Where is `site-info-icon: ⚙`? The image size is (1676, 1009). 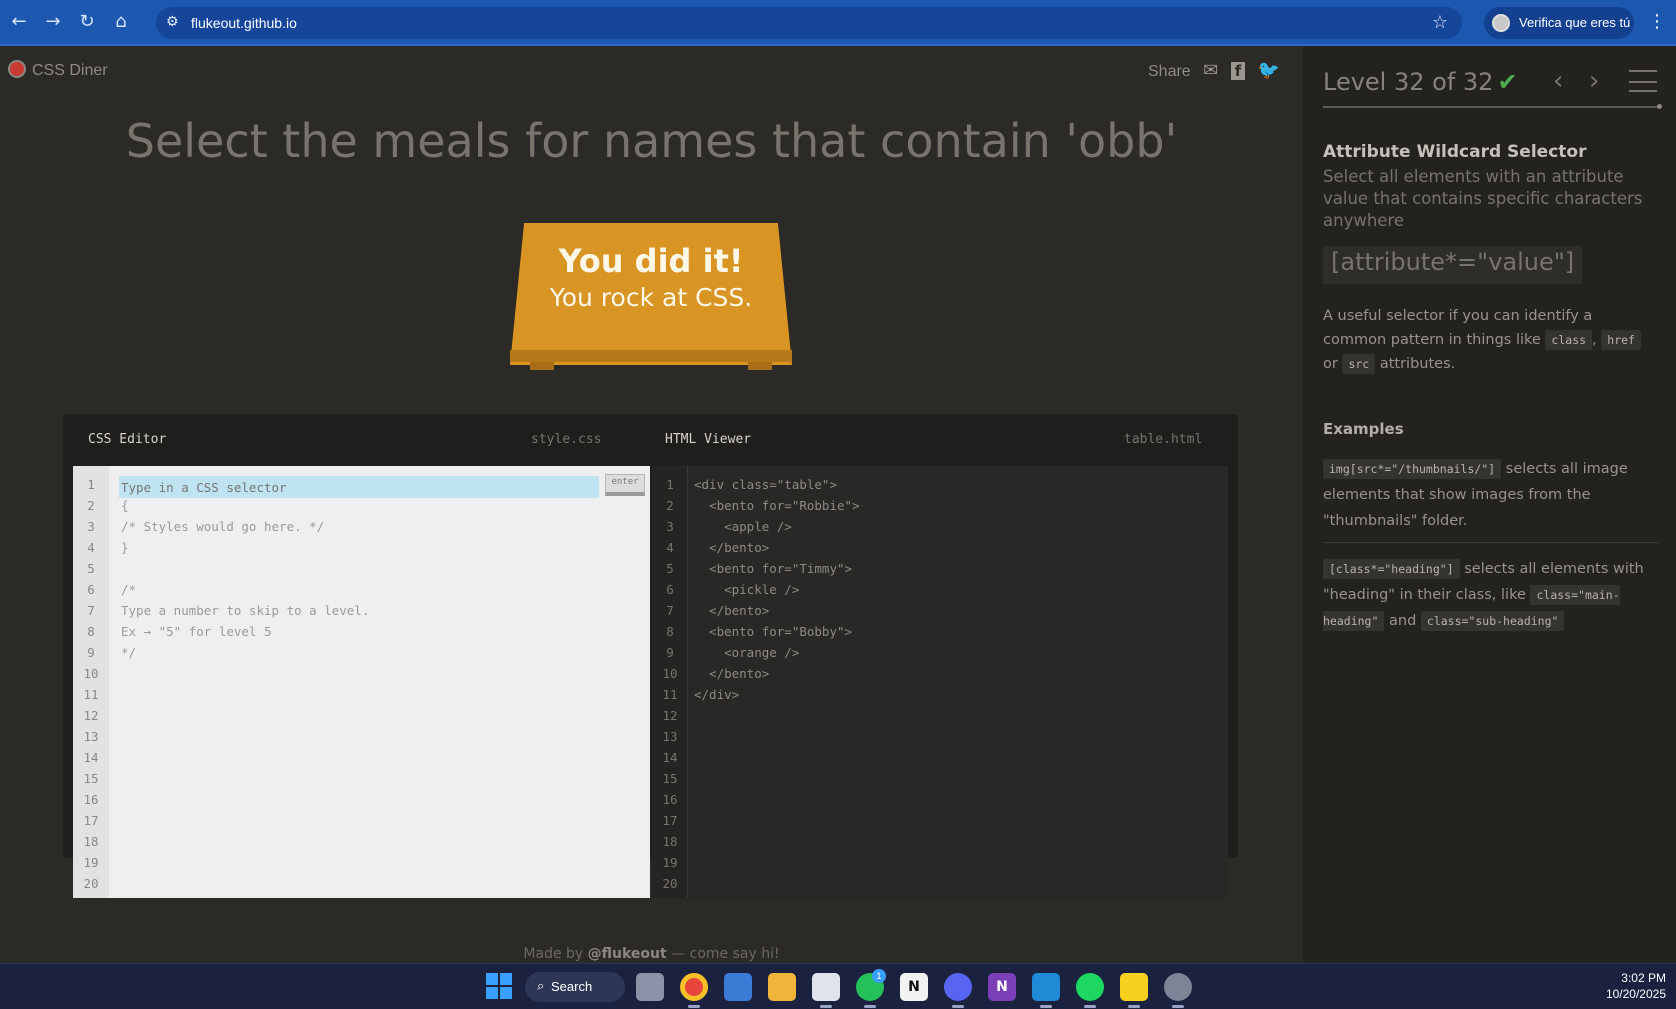 site-info-icon: ⚙ is located at coordinates (172, 22).